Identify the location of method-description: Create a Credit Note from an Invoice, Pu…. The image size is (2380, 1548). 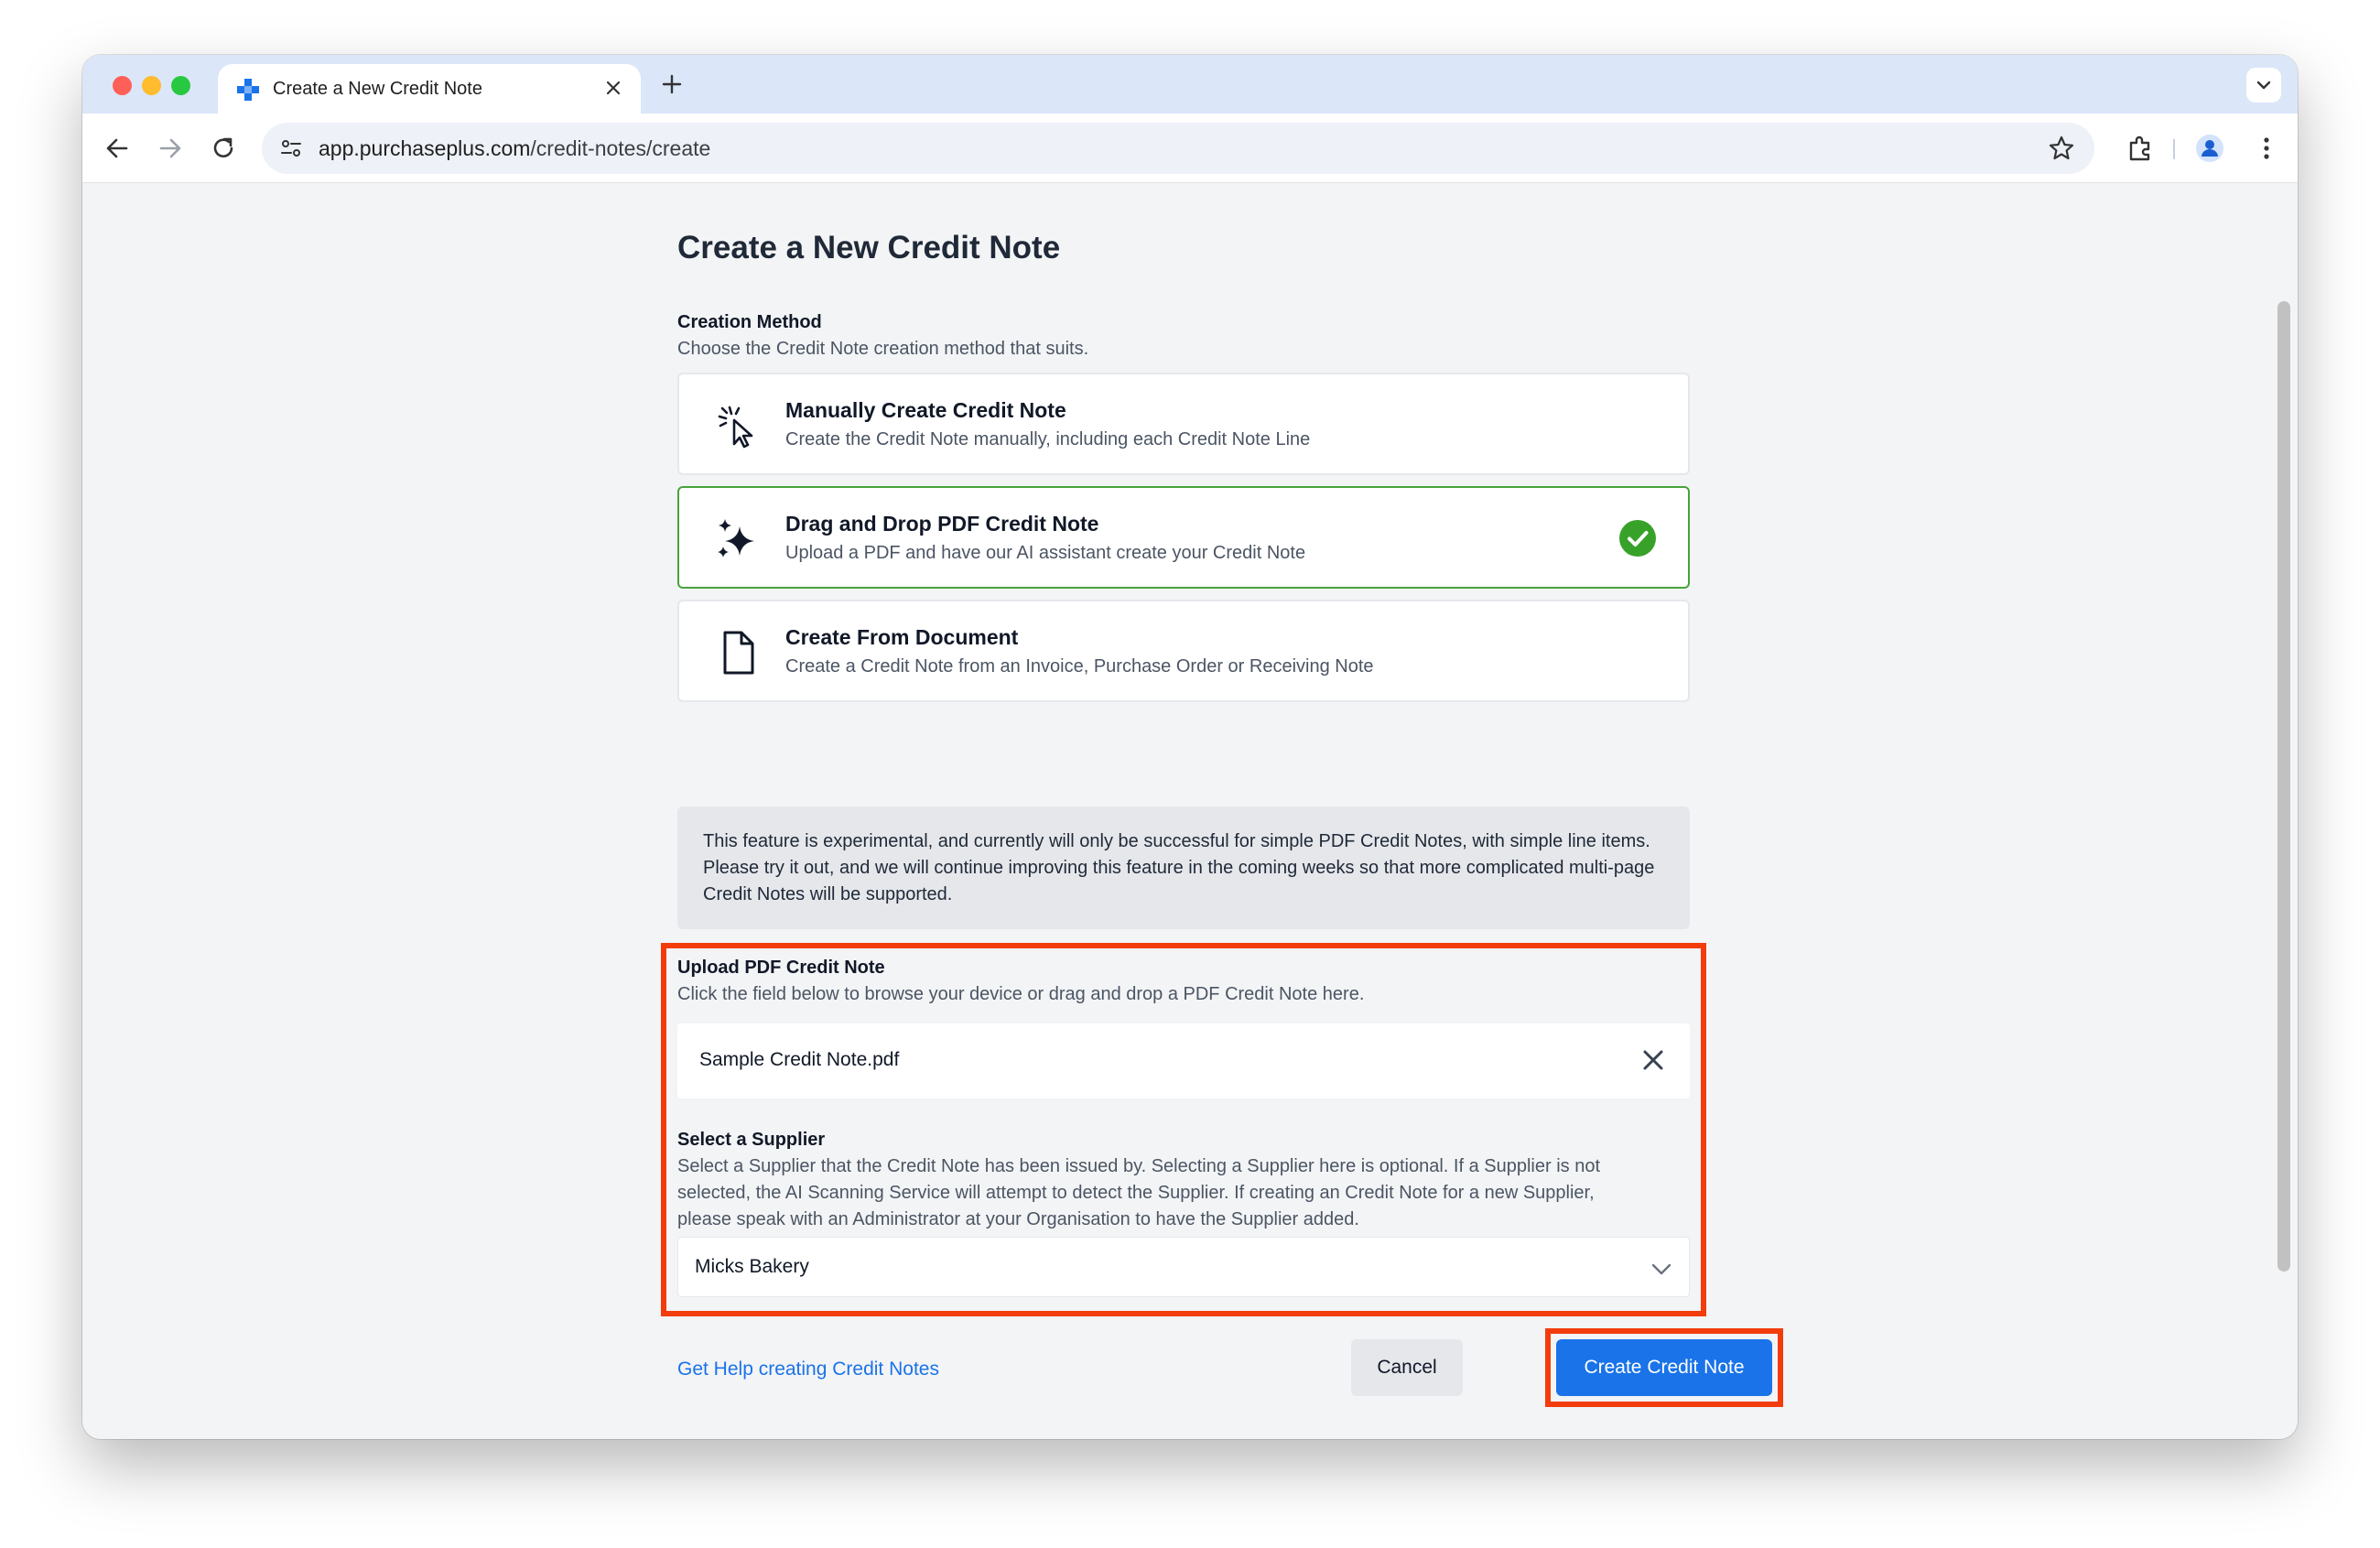
(1079, 666).